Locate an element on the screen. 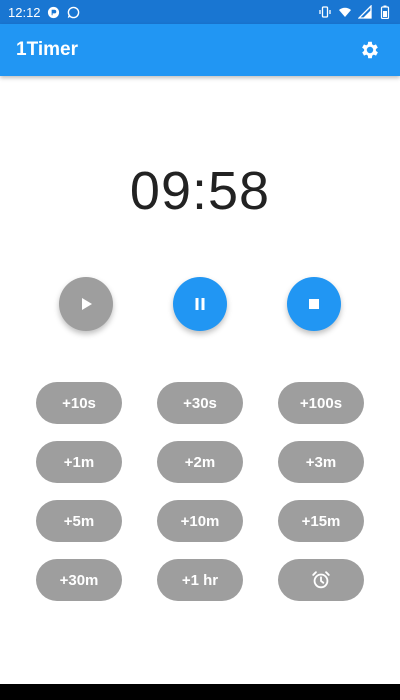 This screenshot has height=700, width=400. add-10s-button: +10s is located at coordinates (79, 403).